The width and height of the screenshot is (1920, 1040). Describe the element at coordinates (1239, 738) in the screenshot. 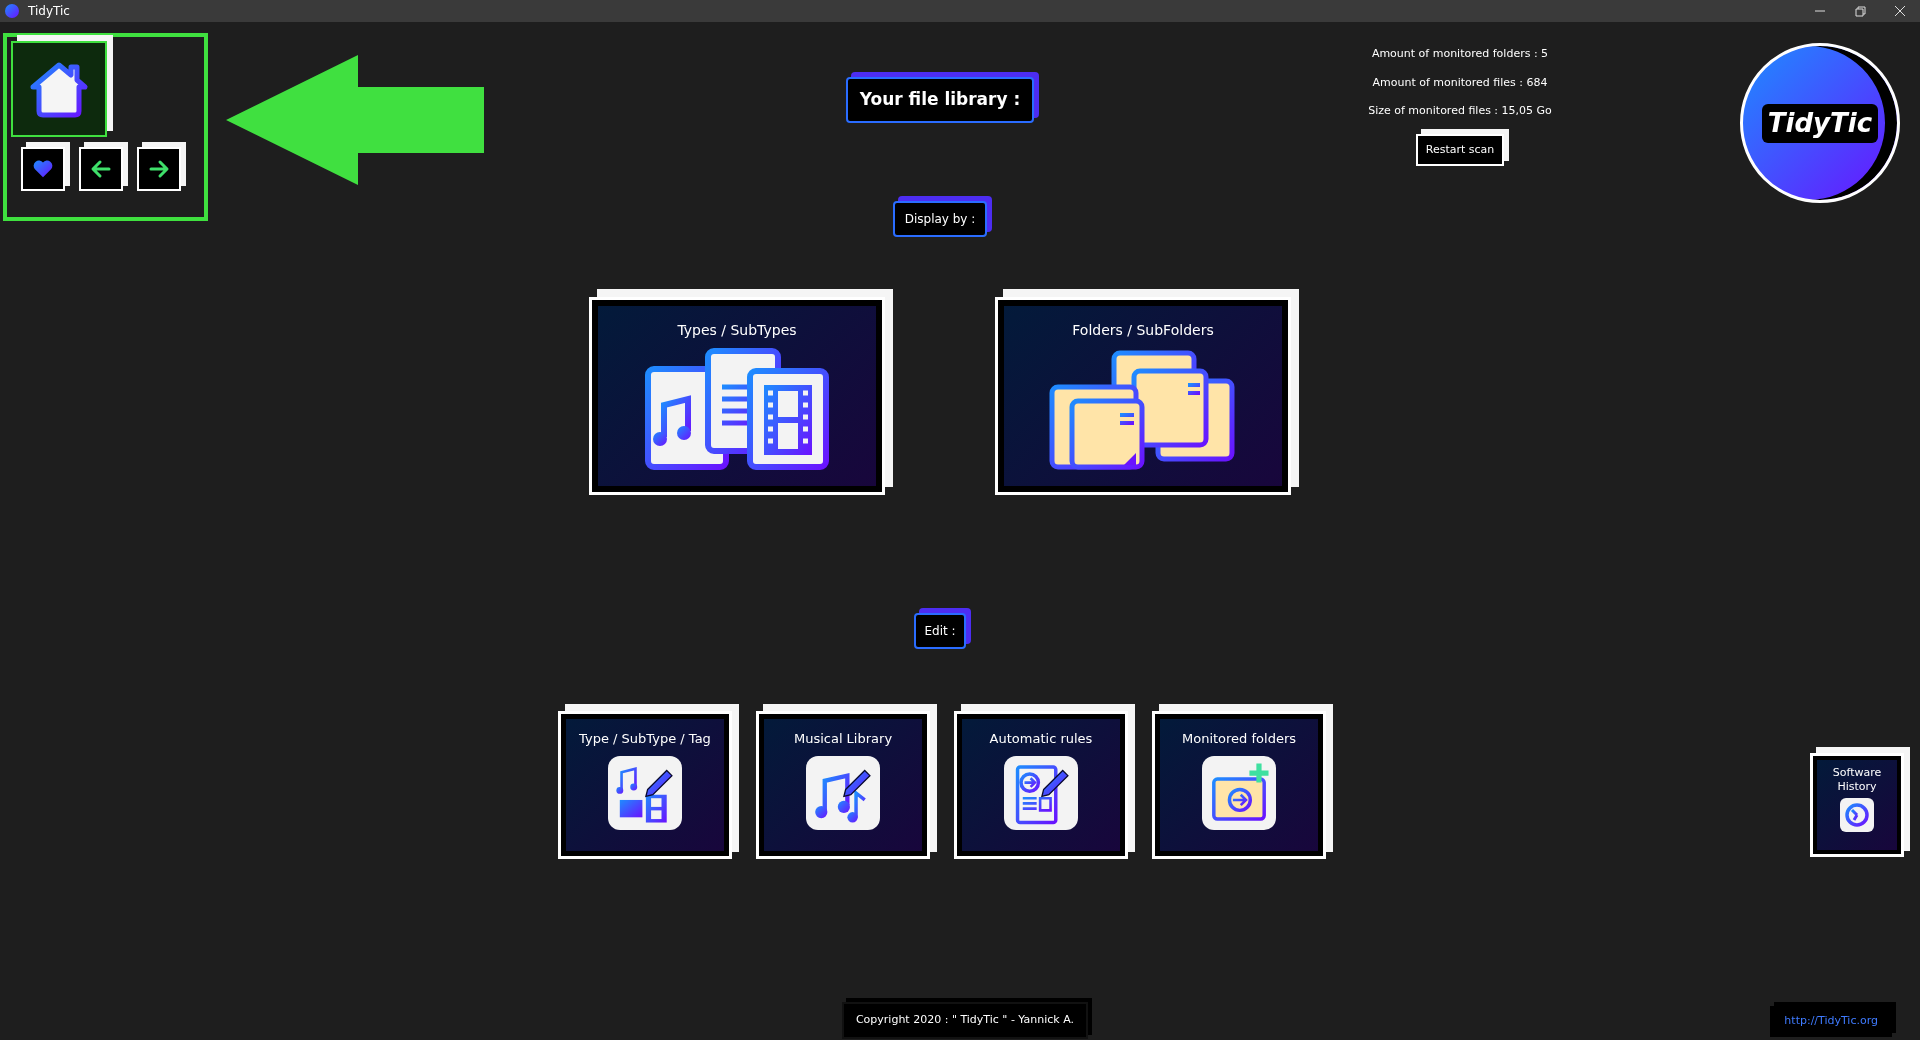

I see `card-label: Monitored folders` at that location.